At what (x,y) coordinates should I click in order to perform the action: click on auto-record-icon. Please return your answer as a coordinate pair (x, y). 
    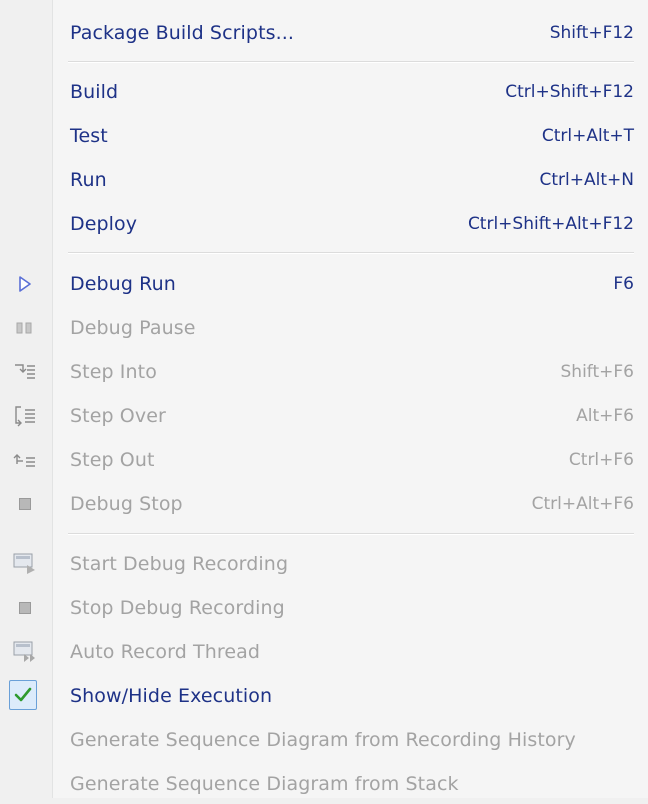
    Looking at the image, I should click on (25, 652).